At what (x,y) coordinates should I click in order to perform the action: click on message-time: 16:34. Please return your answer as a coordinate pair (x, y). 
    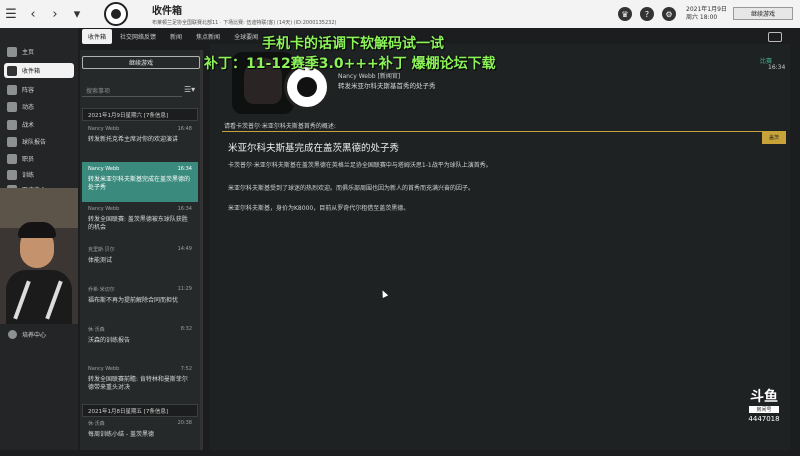
    Looking at the image, I should click on (184, 209).